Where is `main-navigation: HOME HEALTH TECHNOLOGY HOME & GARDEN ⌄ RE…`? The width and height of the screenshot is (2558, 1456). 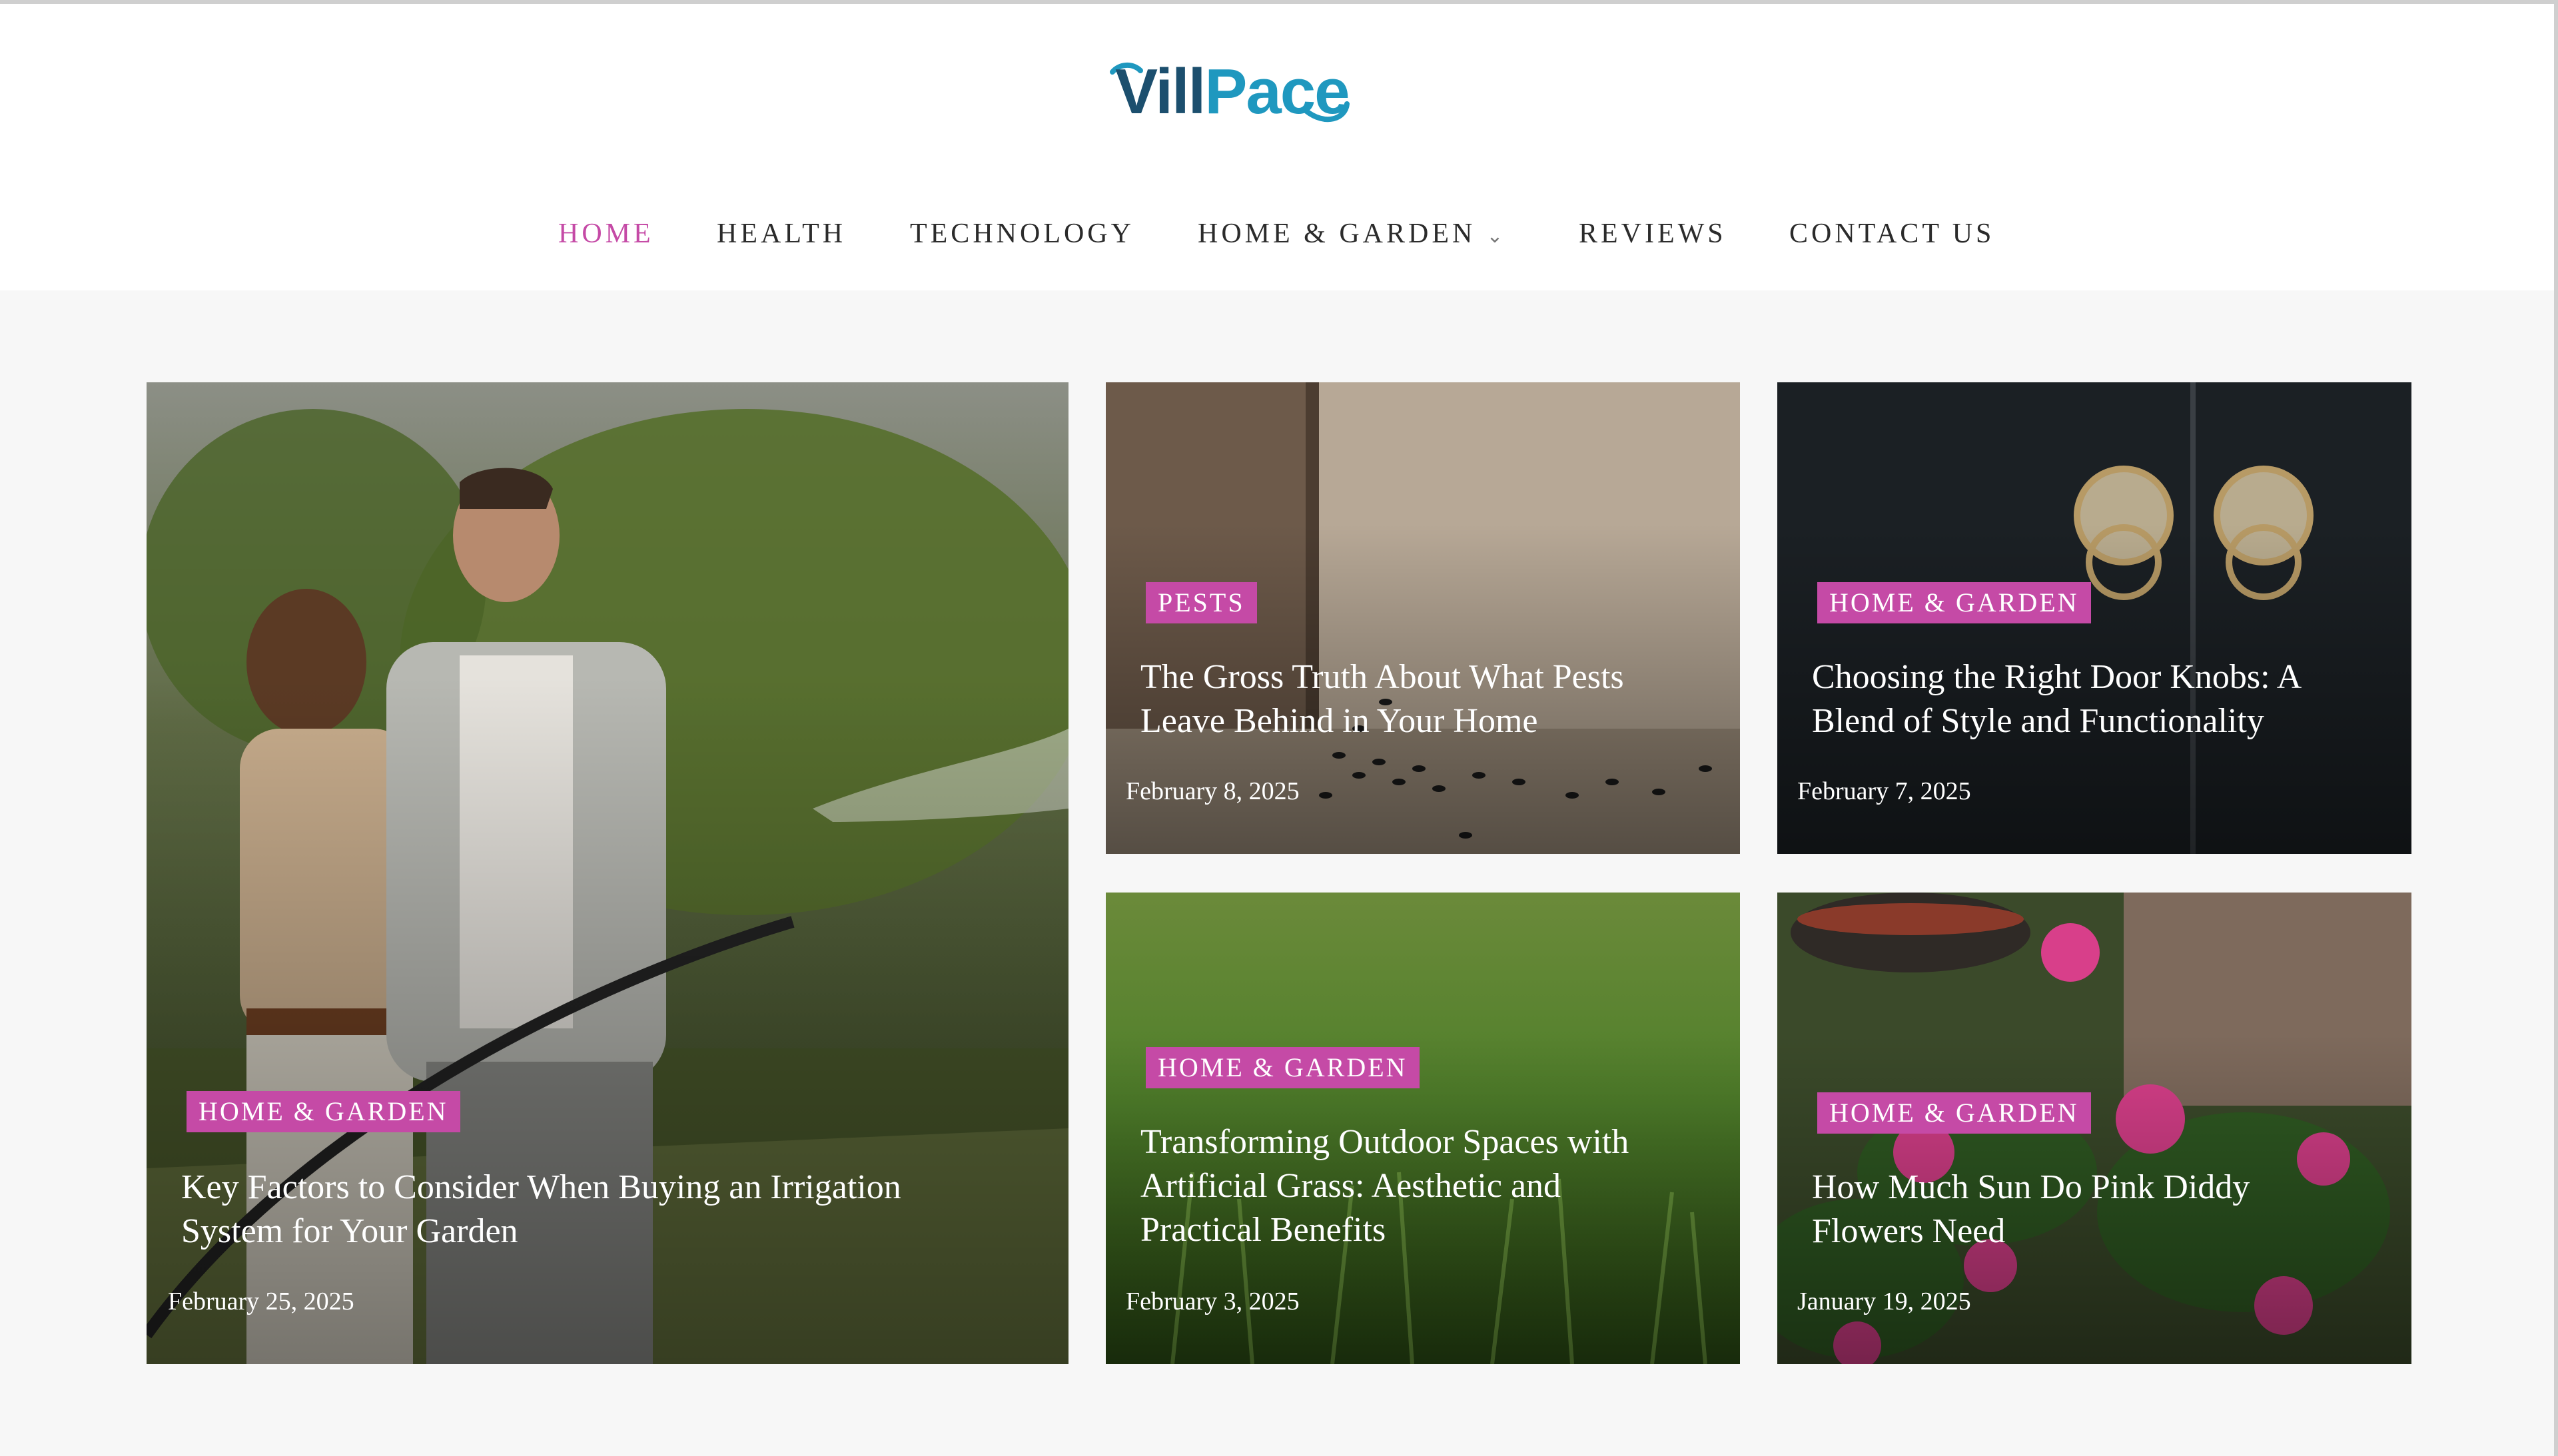 main-navigation: HOME HEALTH TECHNOLOGY HOME & GARDEN ⌄ RE… is located at coordinates (1277, 233).